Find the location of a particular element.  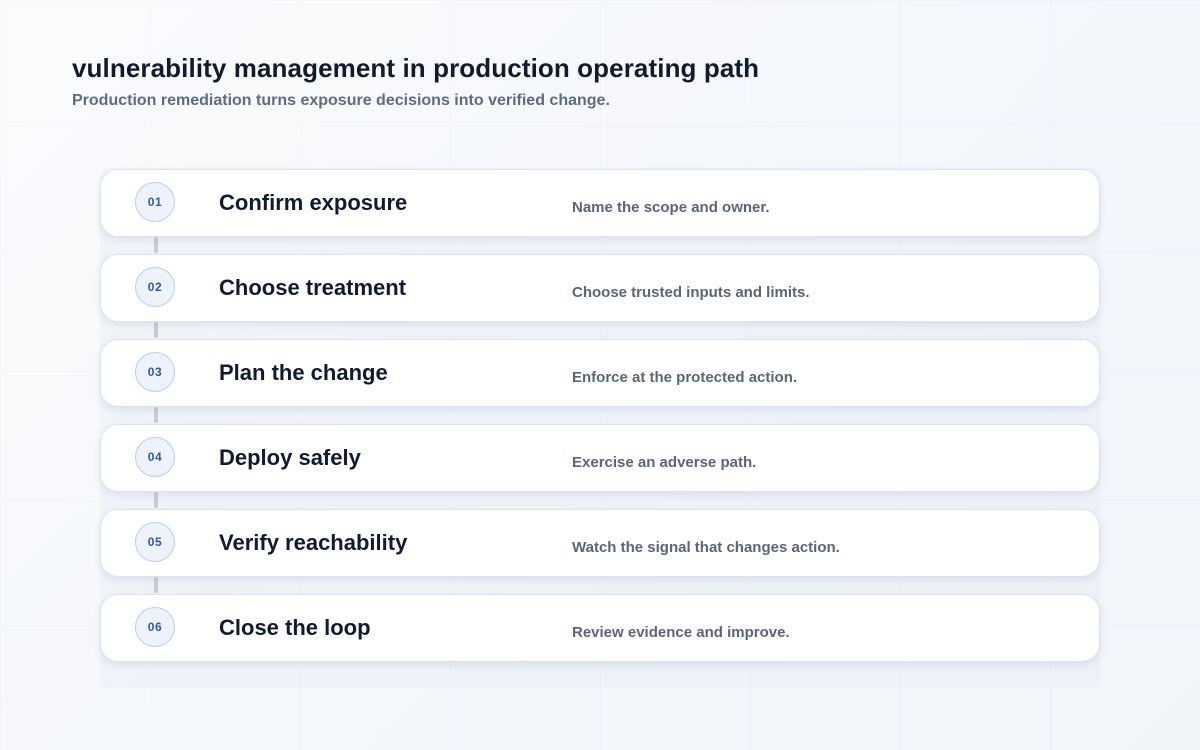

step-title: Confirm exposure is located at coordinates (313, 202).